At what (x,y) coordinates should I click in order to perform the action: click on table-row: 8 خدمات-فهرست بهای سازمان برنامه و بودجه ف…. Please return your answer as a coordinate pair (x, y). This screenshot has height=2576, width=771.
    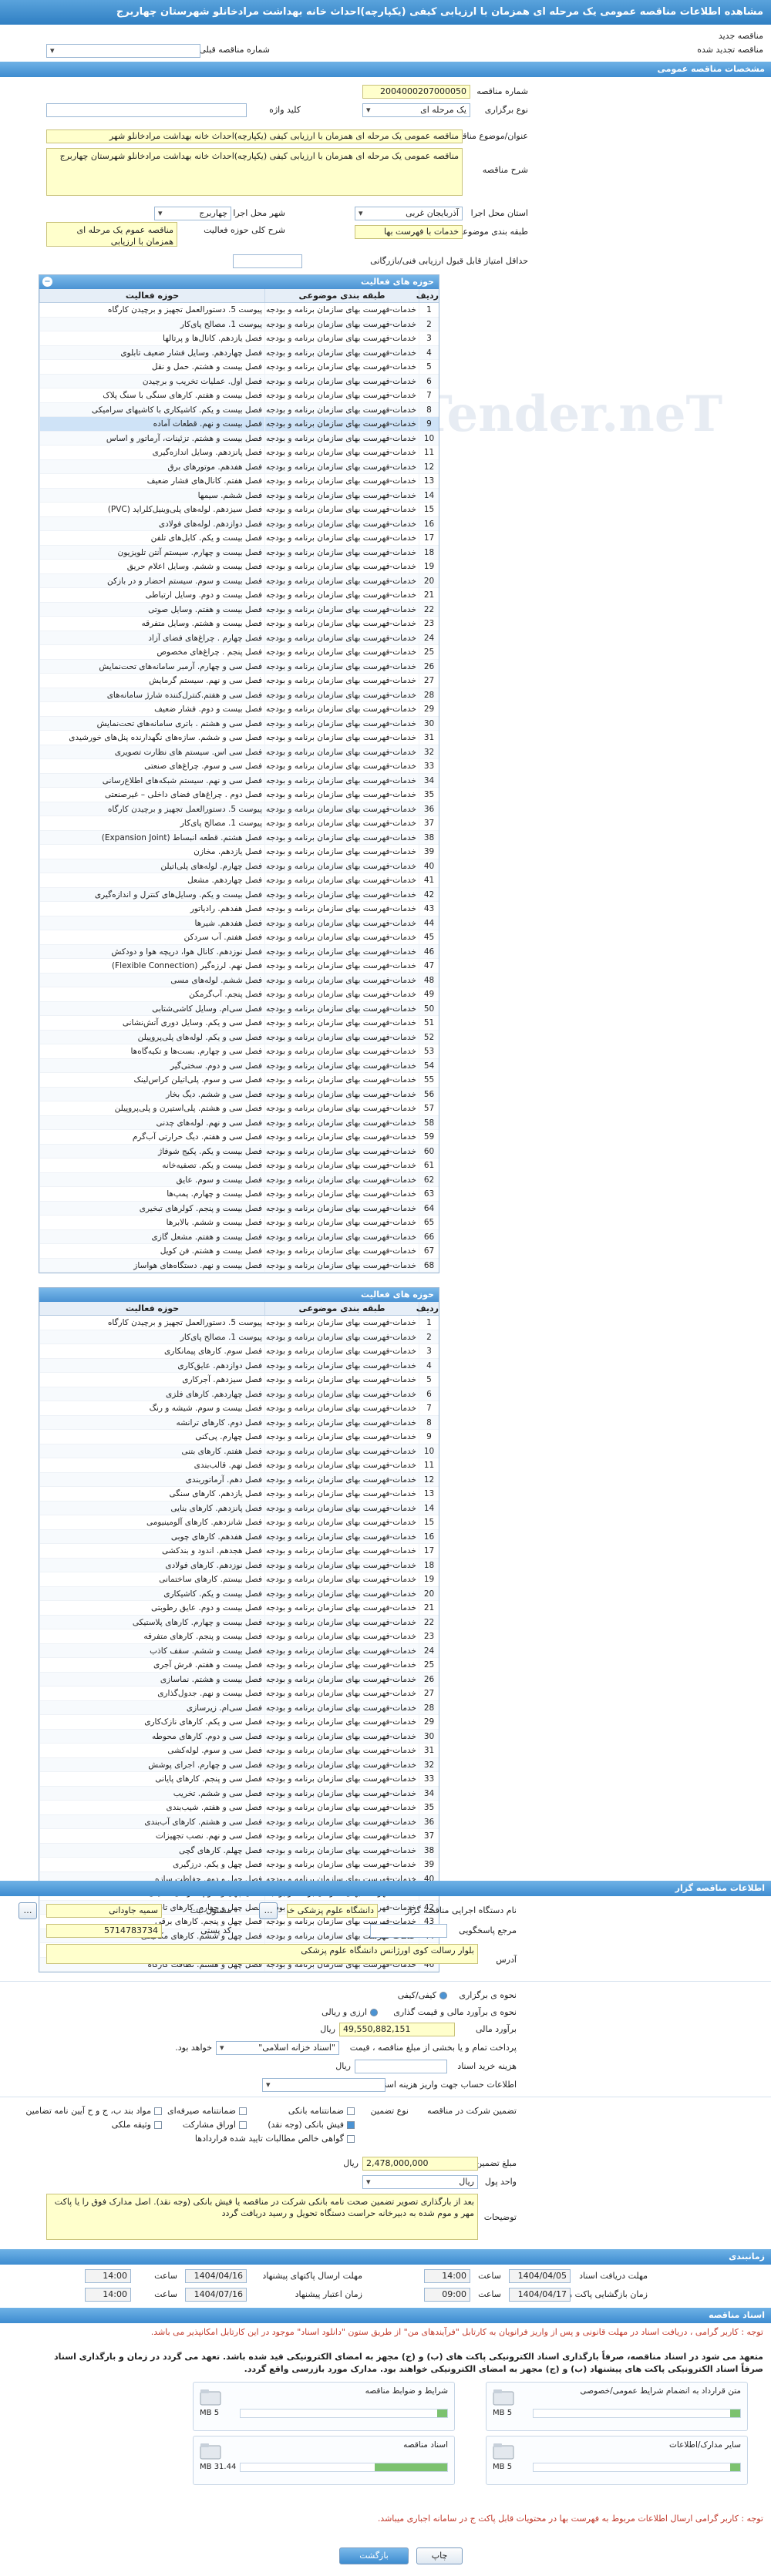
    Looking at the image, I should click on (239, 409).